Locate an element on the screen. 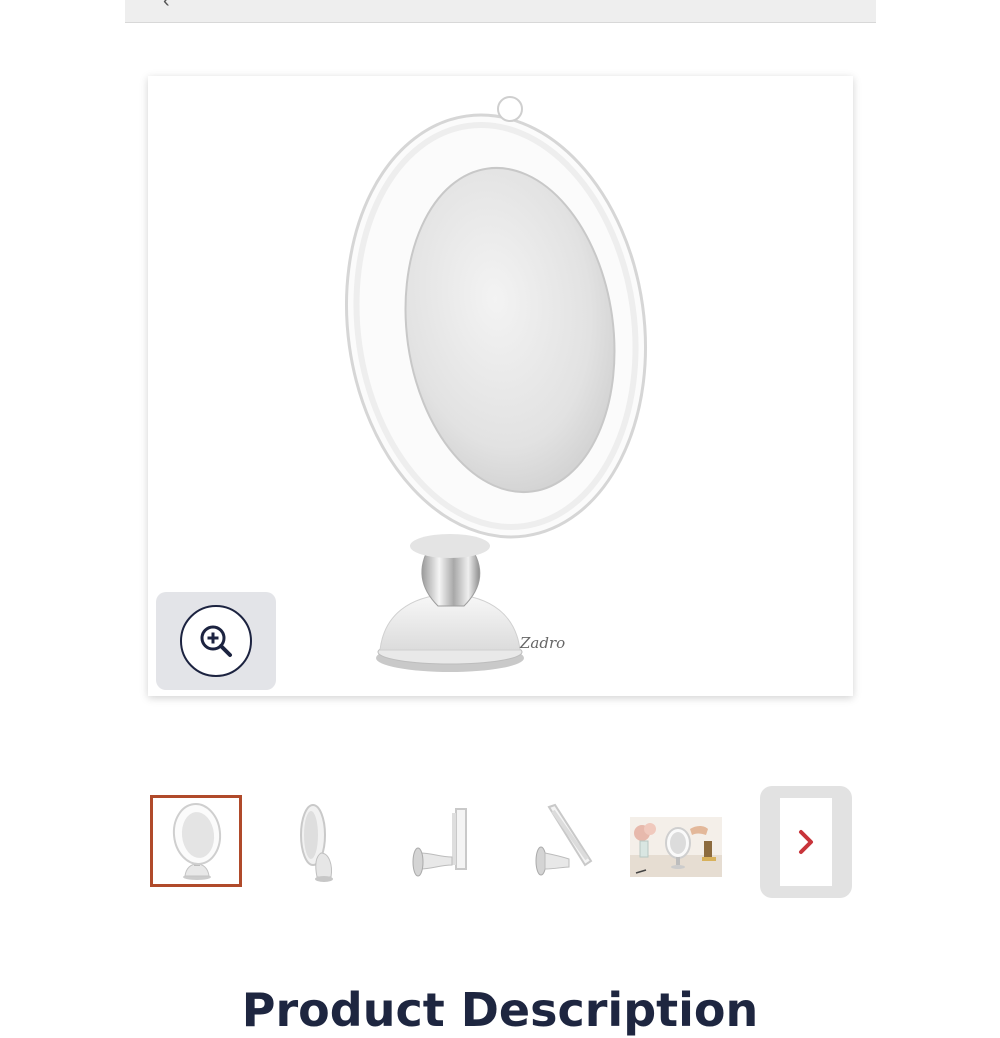 This screenshot has width=1000, height=1038. chevron-right-icon is located at coordinates (806, 842).